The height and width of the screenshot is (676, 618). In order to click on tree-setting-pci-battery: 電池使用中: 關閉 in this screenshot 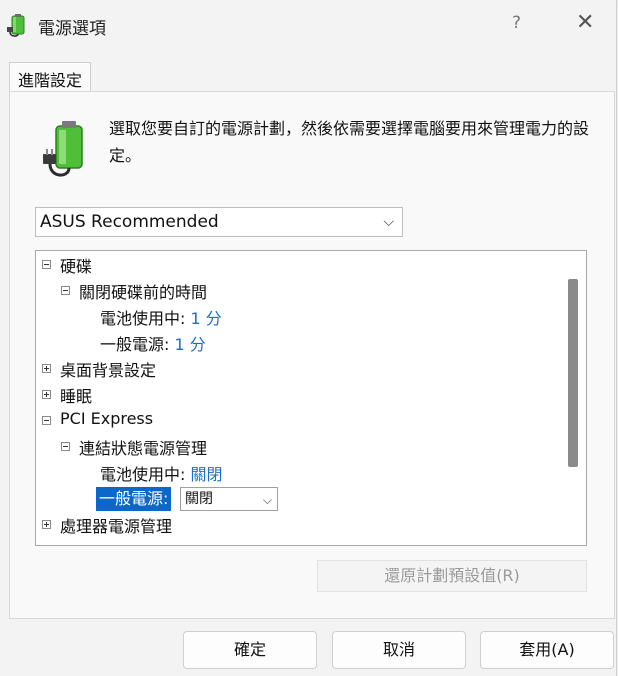, I will do `click(161, 473)`.